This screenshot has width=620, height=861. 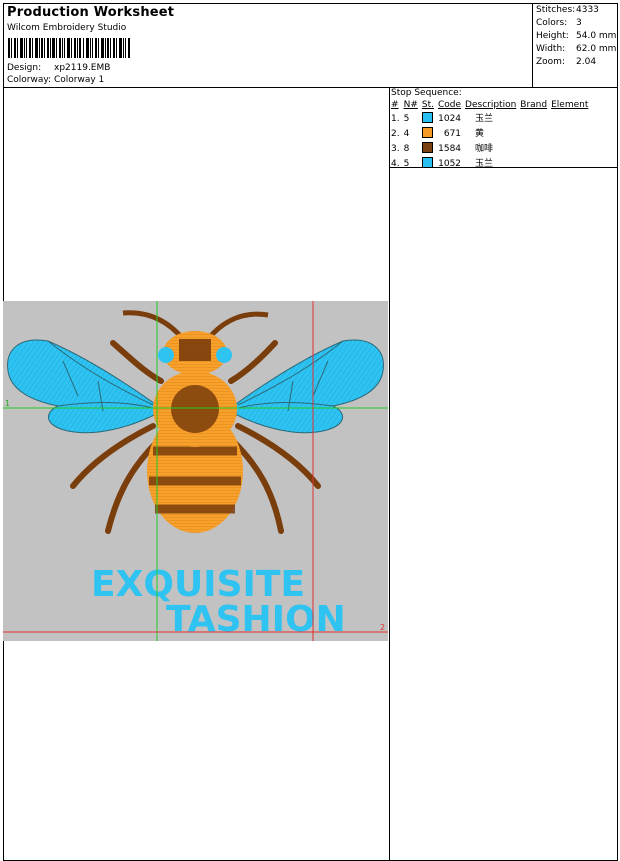 I want to click on col-stitch: St., so click(x=427, y=105).